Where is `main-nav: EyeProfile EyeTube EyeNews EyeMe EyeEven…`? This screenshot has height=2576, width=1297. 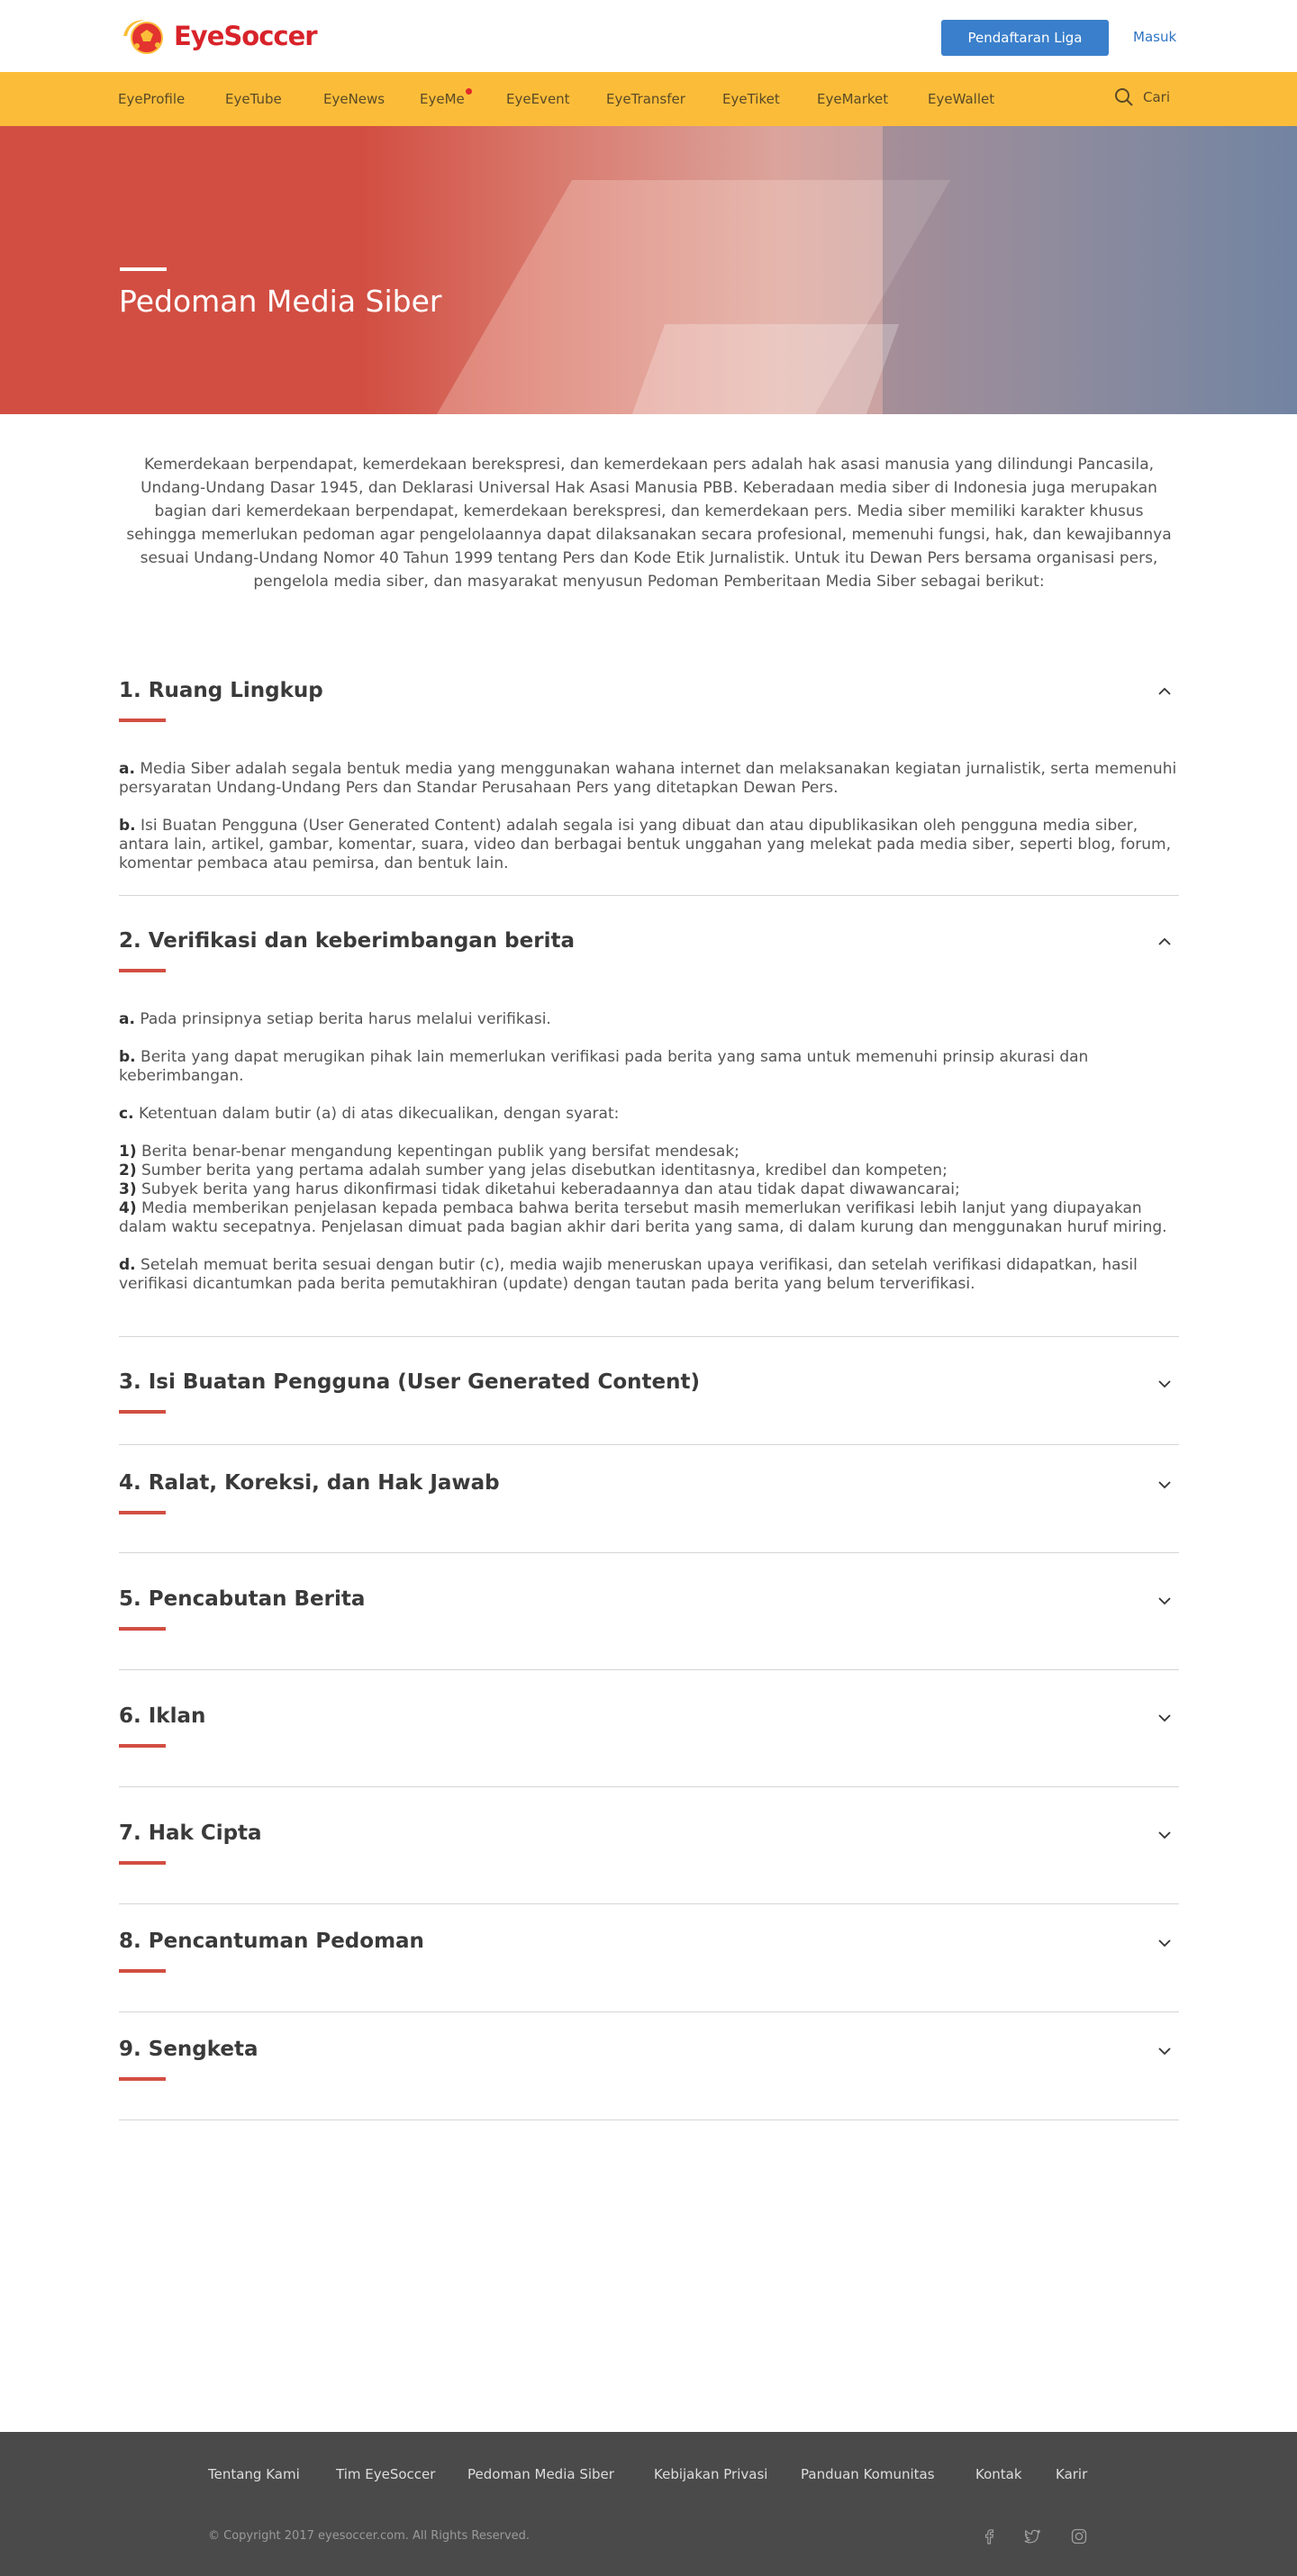 main-nav: EyeProfile EyeTube EyeNews EyeMe EyeEven… is located at coordinates (648, 99).